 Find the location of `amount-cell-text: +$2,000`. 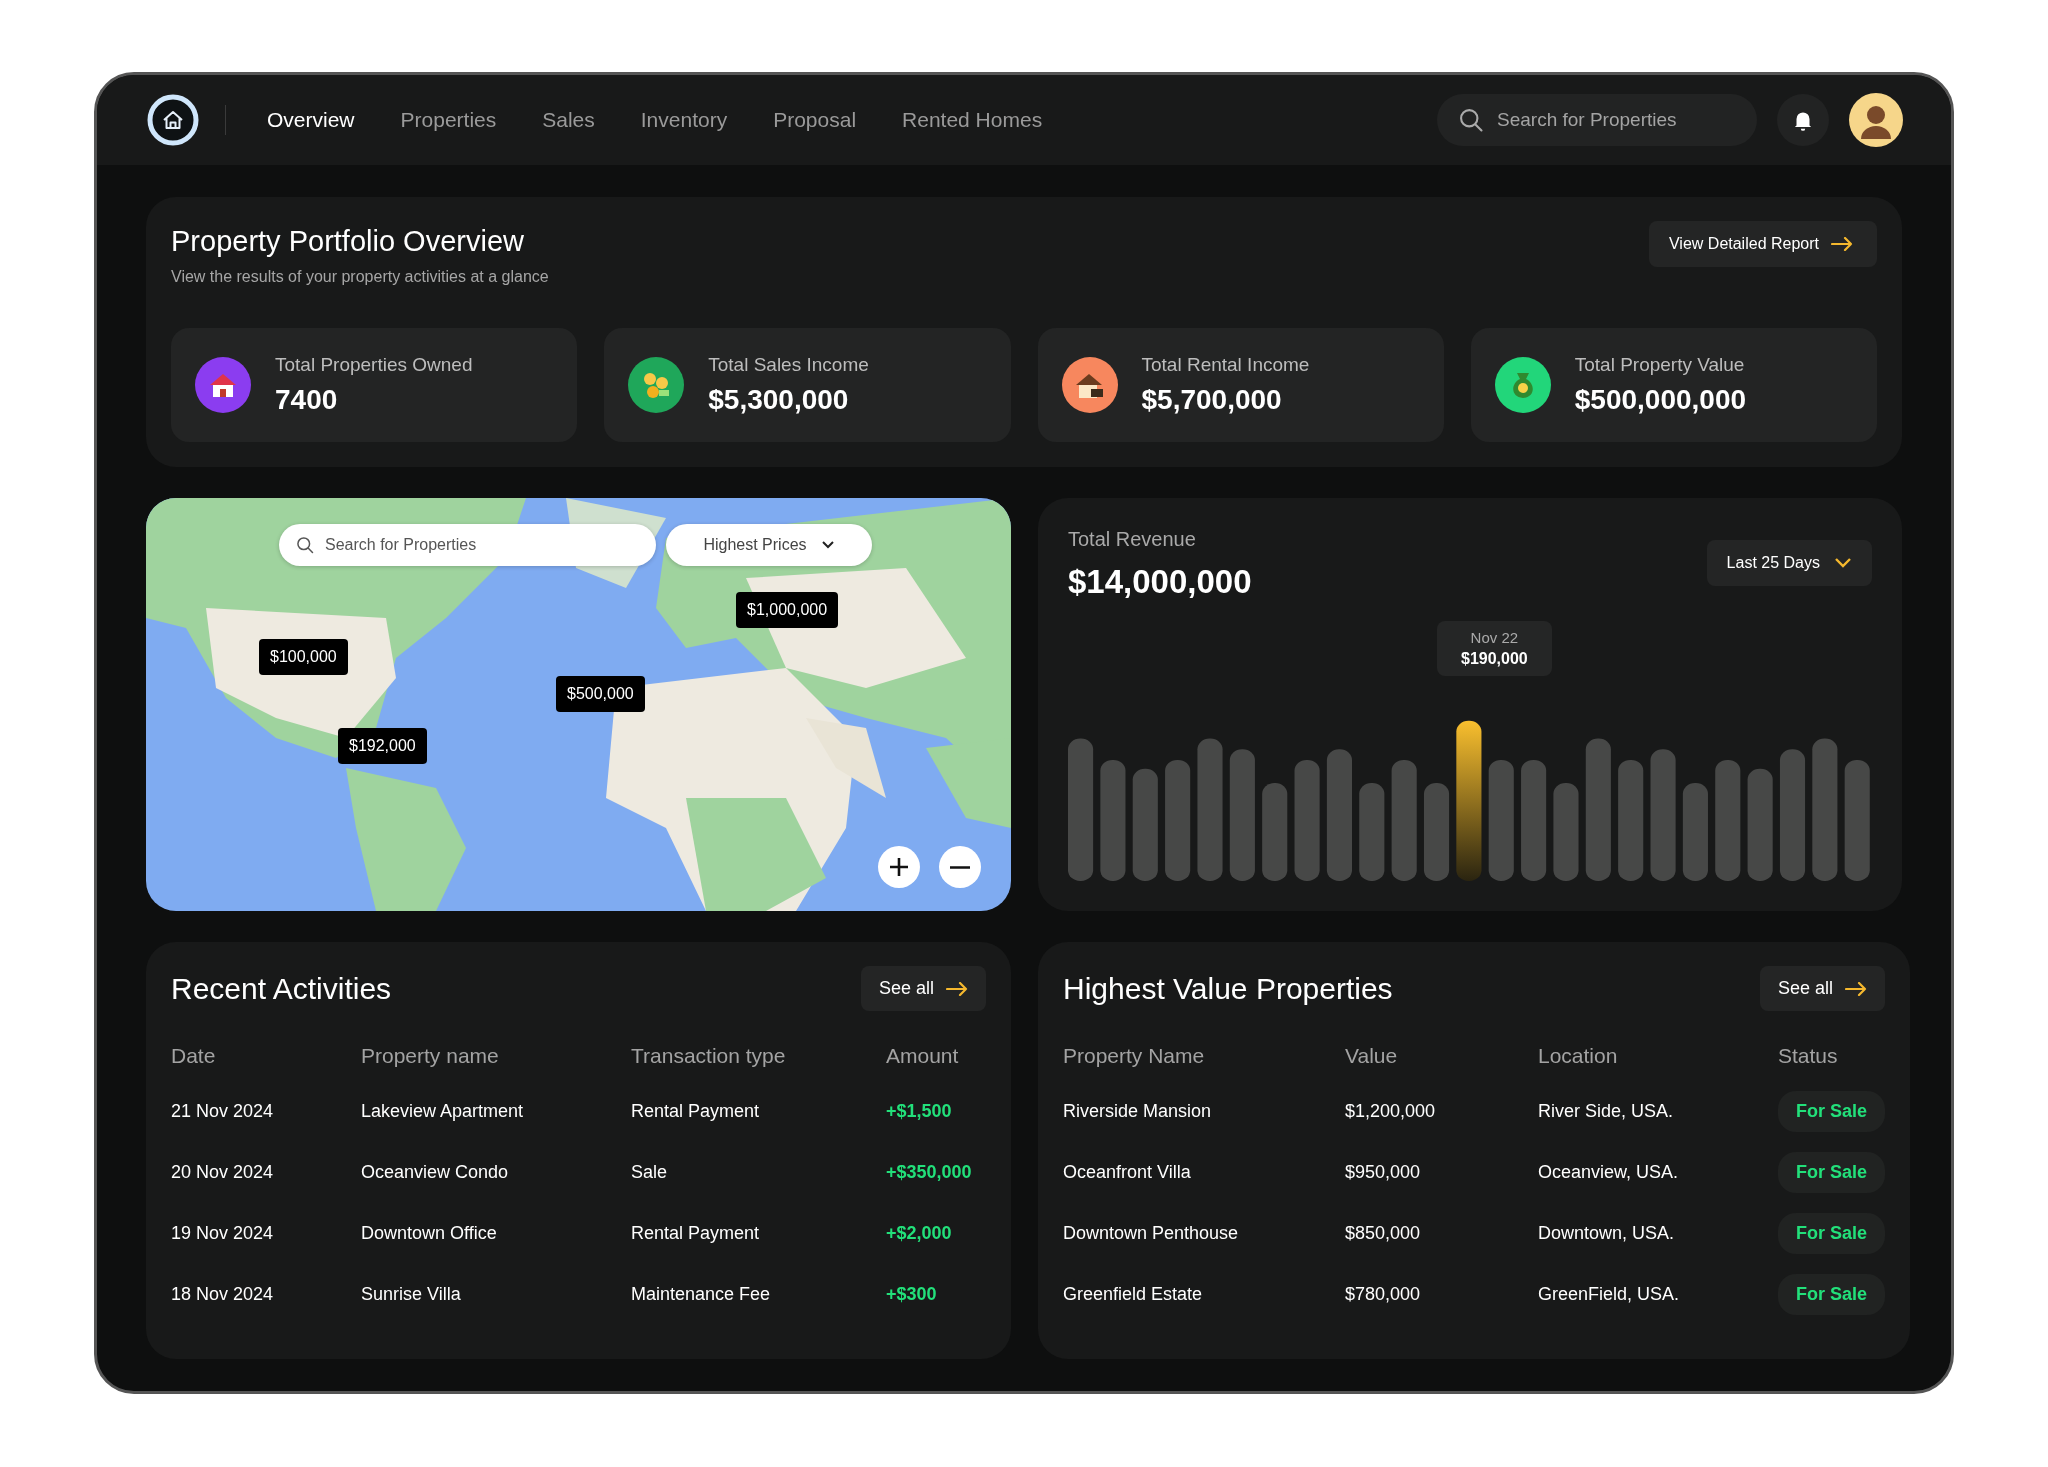

amount-cell-text: +$2,000 is located at coordinates (919, 1233).